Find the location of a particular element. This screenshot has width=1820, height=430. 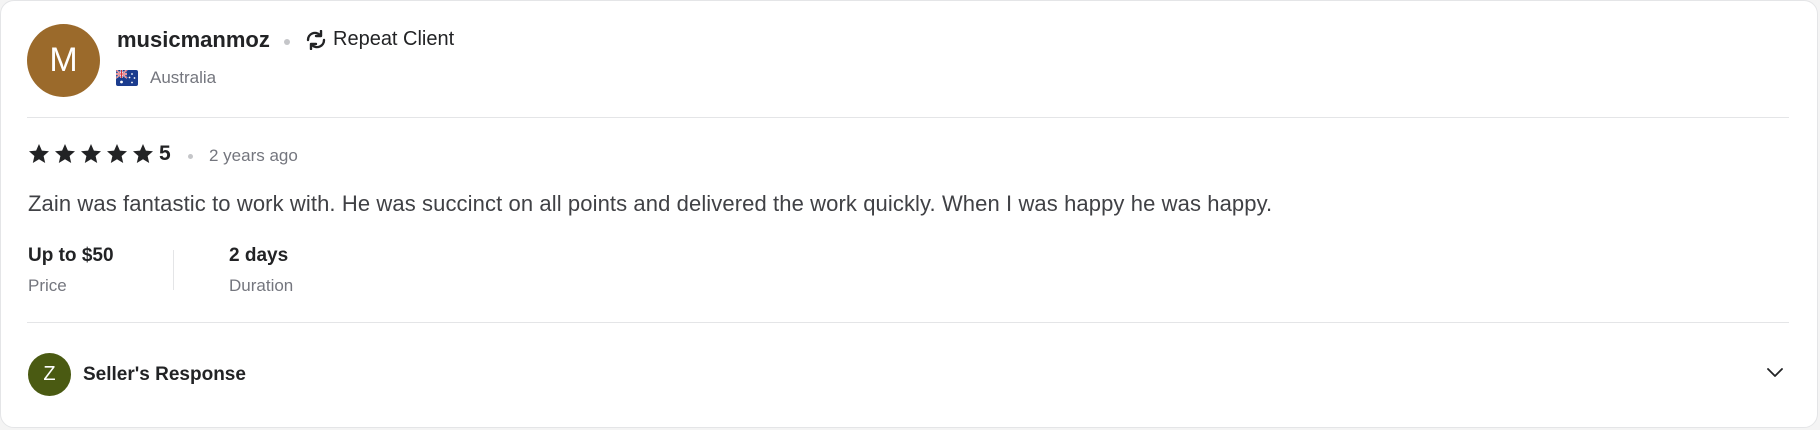

repeat-client-label: Repeat Client is located at coordinates (394, 39).